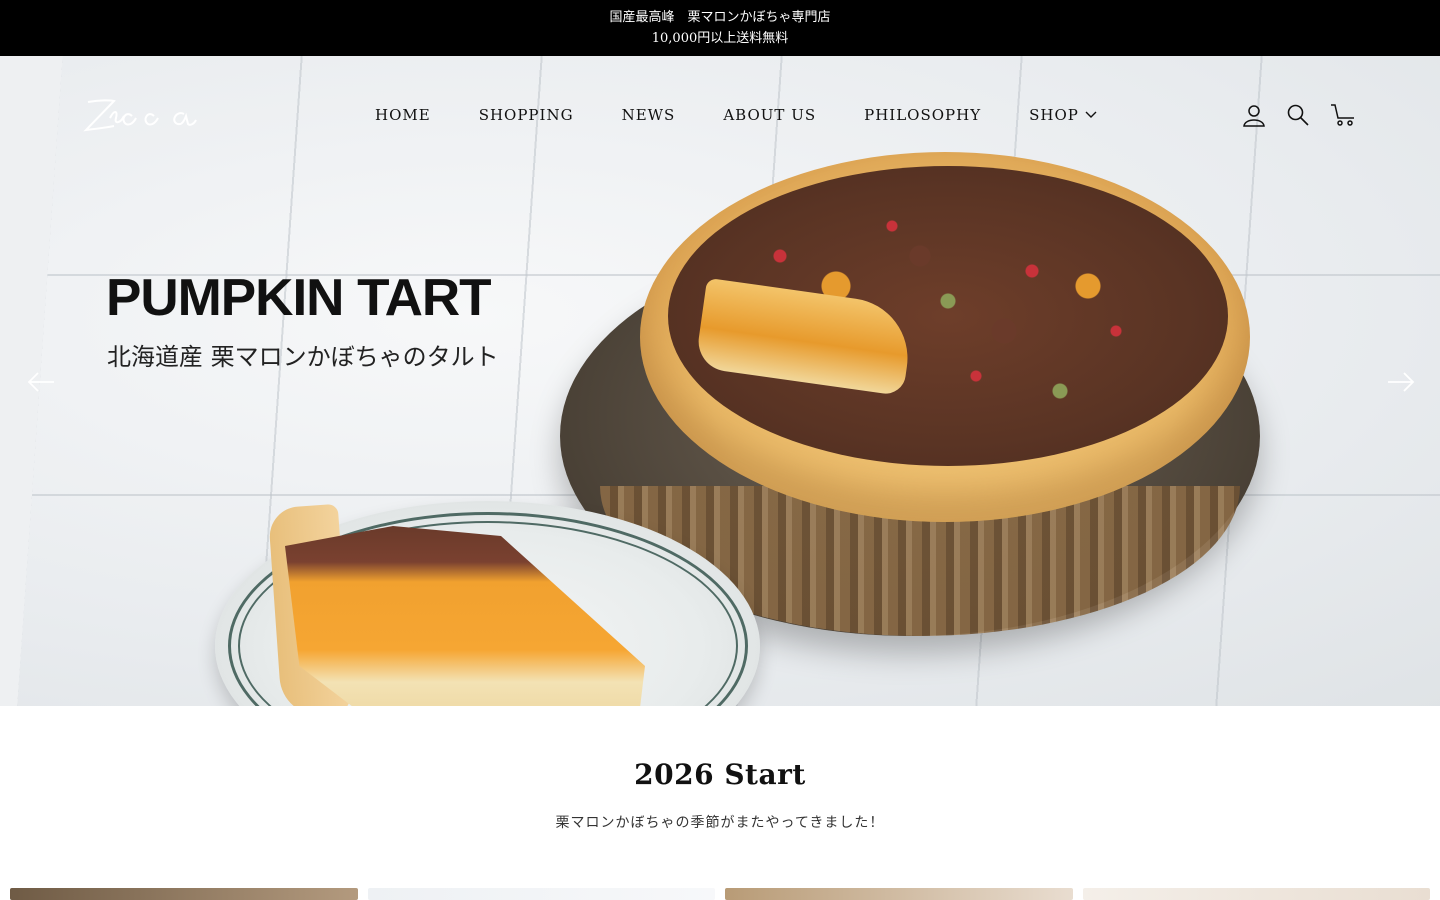 Image resolution: width=1440 pixels, height=900 pixels. Describe the element at coordinates (1344, 115) in the screenshot. I see `cart-icon` at that location.